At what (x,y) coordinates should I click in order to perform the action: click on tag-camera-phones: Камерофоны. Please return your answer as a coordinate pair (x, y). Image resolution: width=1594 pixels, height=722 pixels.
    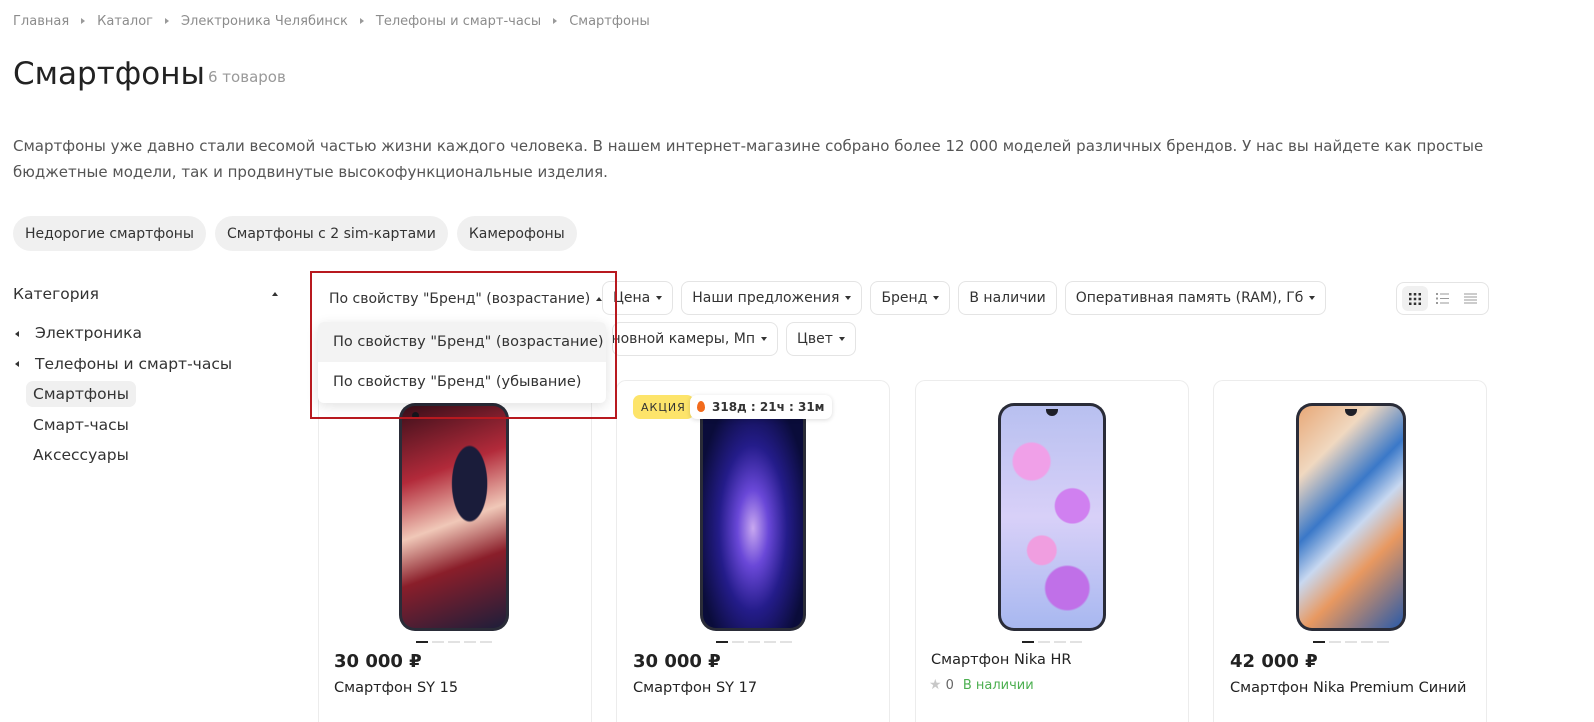
    Looking at the image, I should click on (516, 233).